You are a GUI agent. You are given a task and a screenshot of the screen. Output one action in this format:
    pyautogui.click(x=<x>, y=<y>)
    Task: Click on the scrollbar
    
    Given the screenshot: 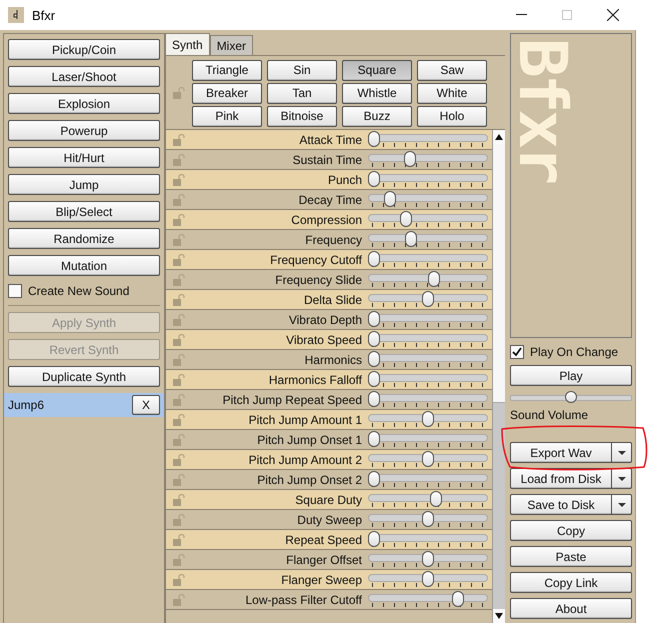 What is the action you would take?
    pyautogui.click(x=498, y=376)
    